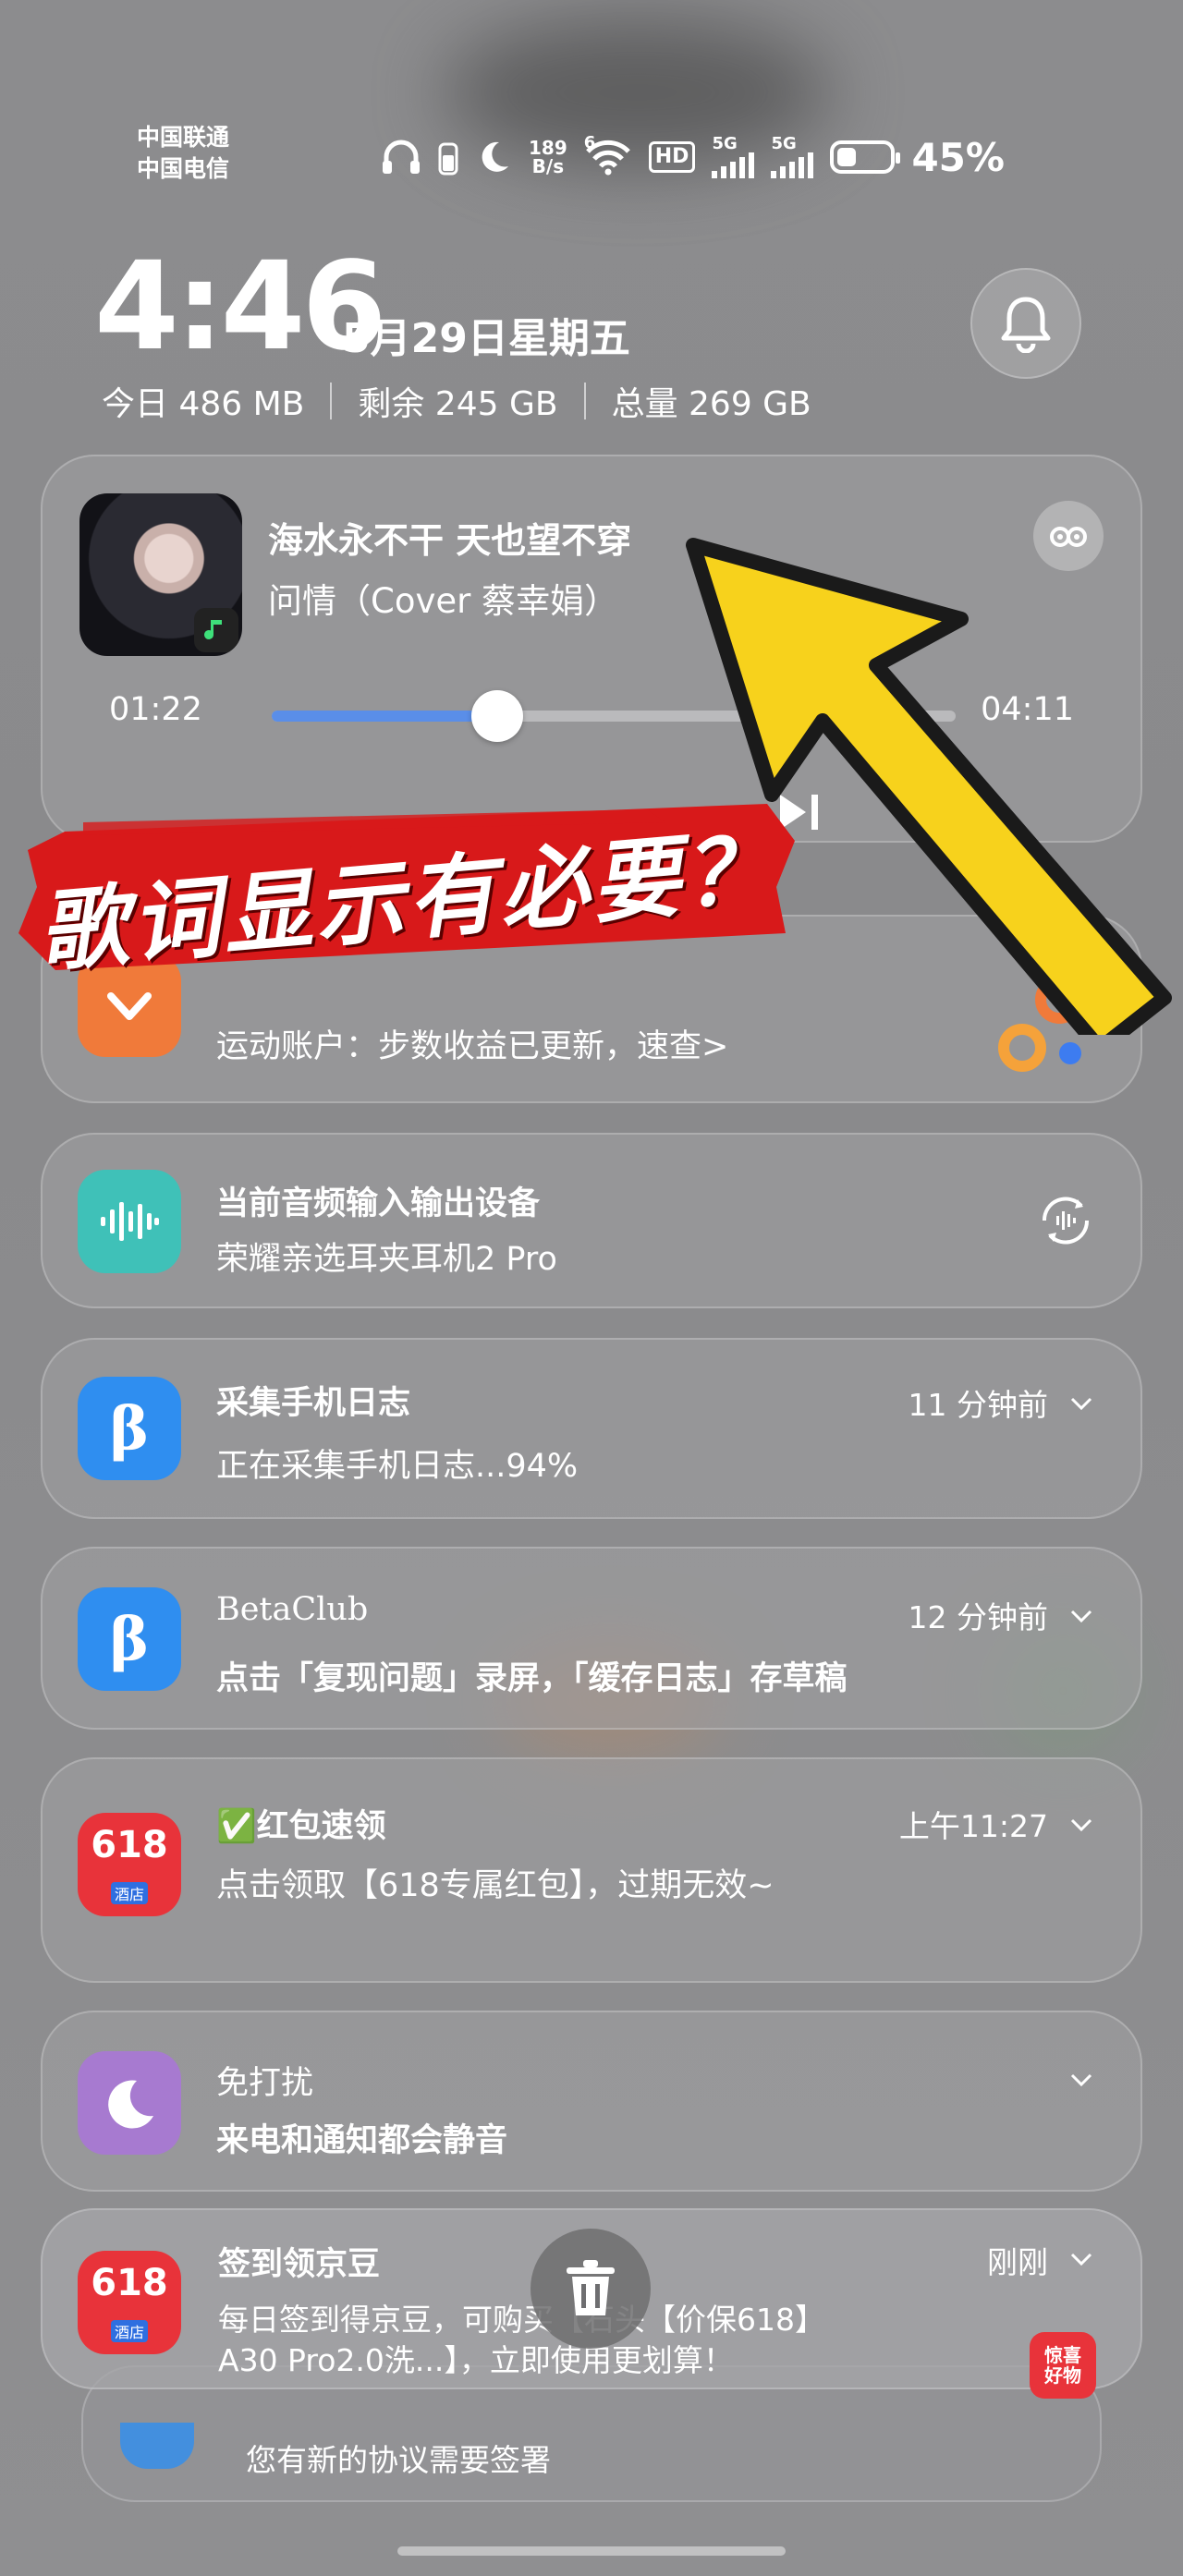 Image resolution: width=1183 pixels, height=2576 pixels. I want to click on song-artist: 问情（Cover 蔡幸娟）, so click(443, 601).